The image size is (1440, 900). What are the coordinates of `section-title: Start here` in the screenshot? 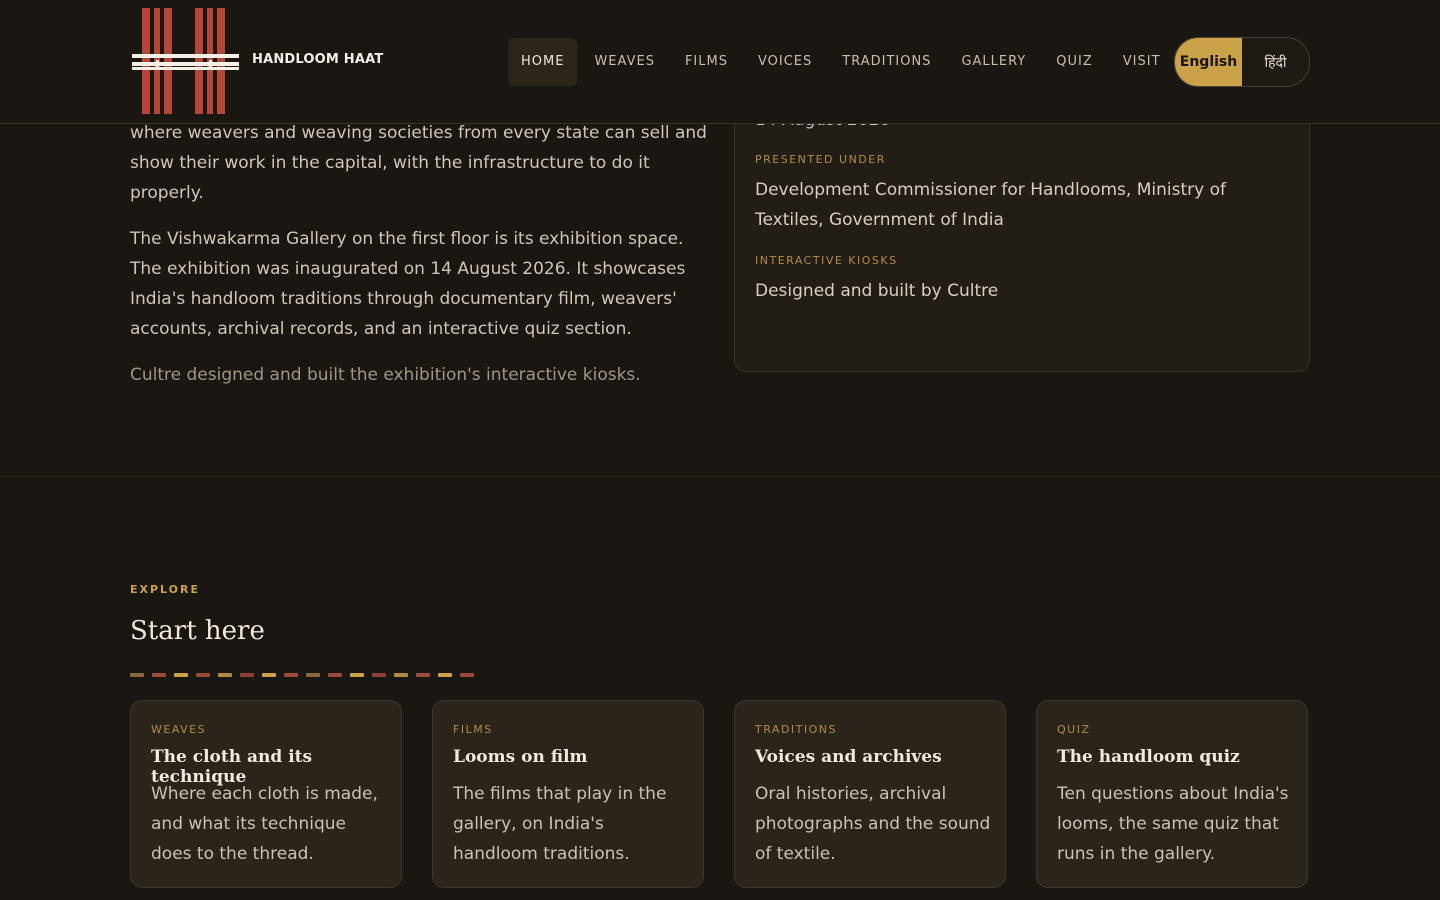 It's located at (197, 631).